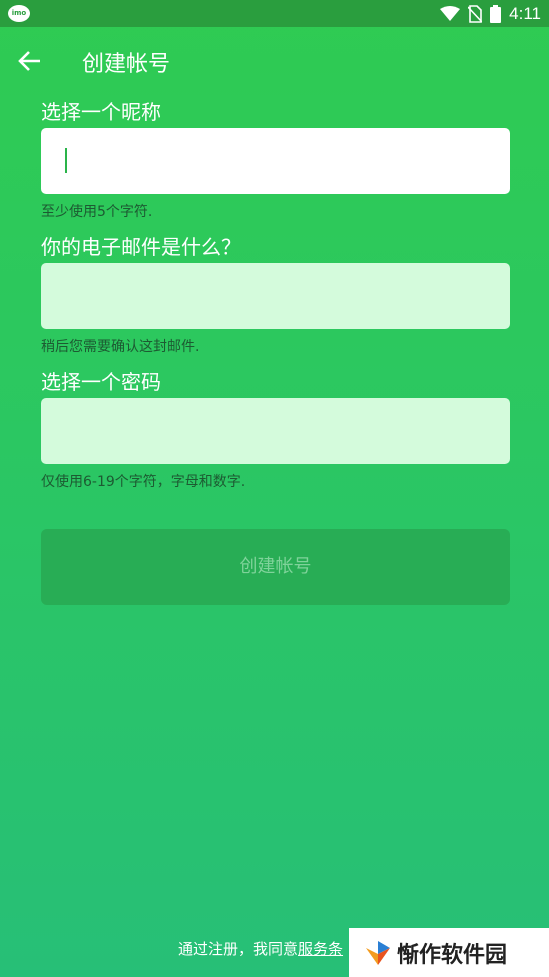 The width and height of the screenshot is (549, 977). I want to click on terms-link: 服务条, so click(320, 949).